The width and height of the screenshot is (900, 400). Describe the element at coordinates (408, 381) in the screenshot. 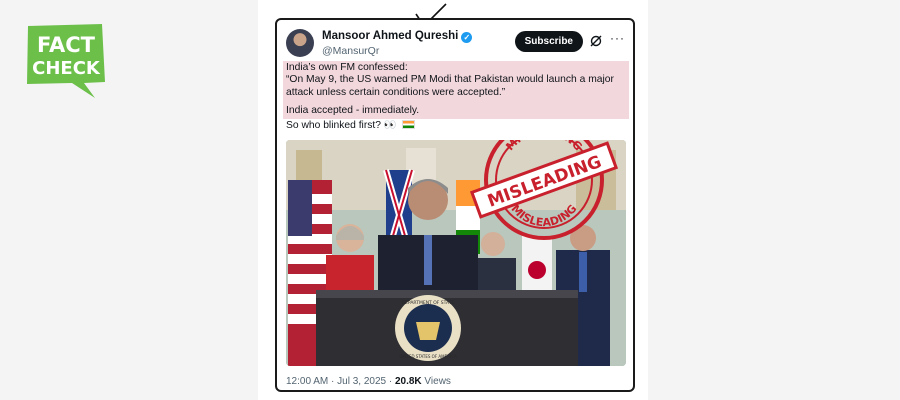

I see `views-count: 20.8K` at that location.